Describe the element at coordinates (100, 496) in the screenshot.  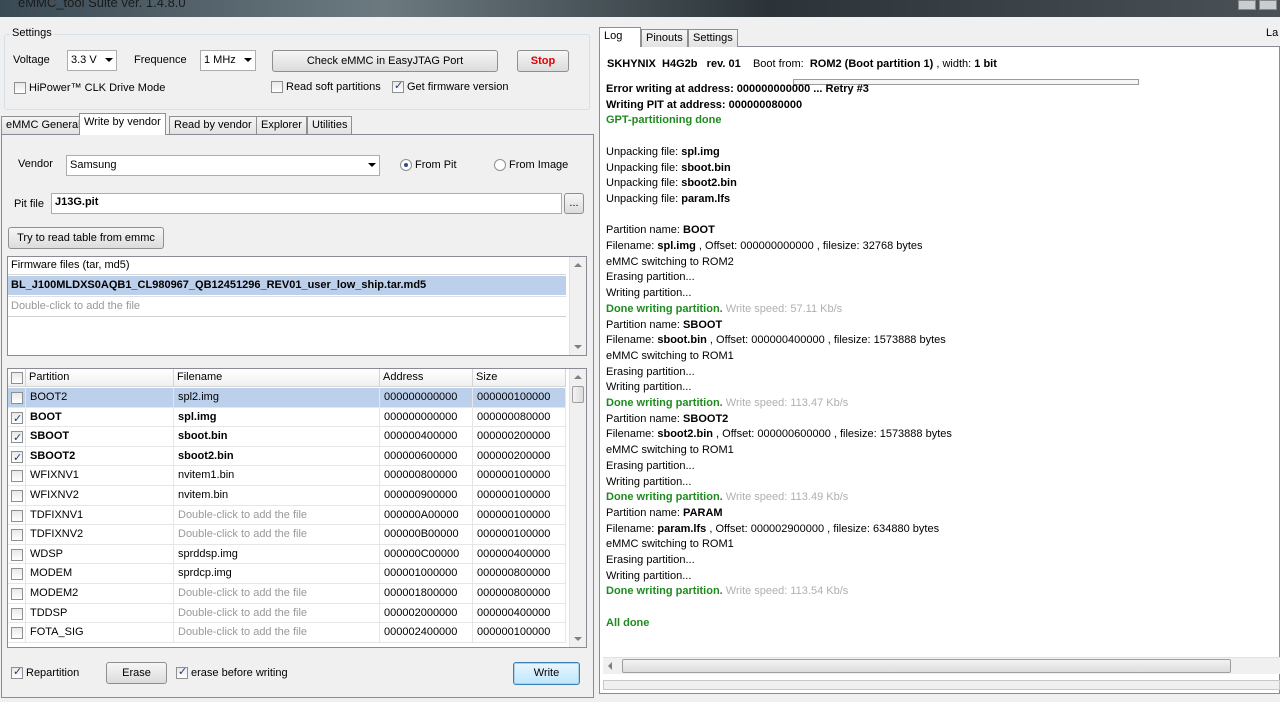
I see `cell-partition: WFIXNV2` at that location.